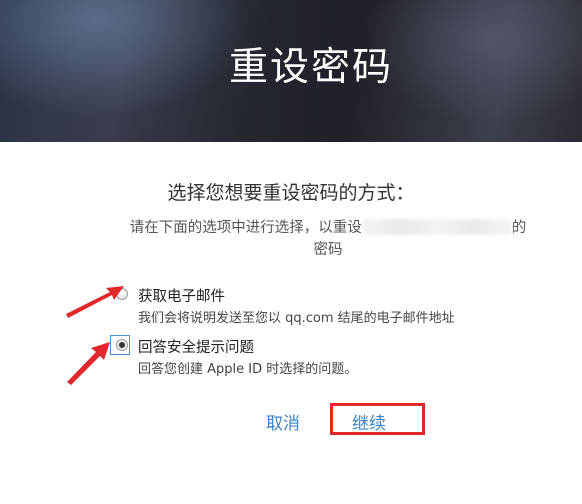 This screenshot has height=504, width=582. I want to click on option-security-description: 回答您创建 Apple ID 时选择的问题。, so click(248, 369).